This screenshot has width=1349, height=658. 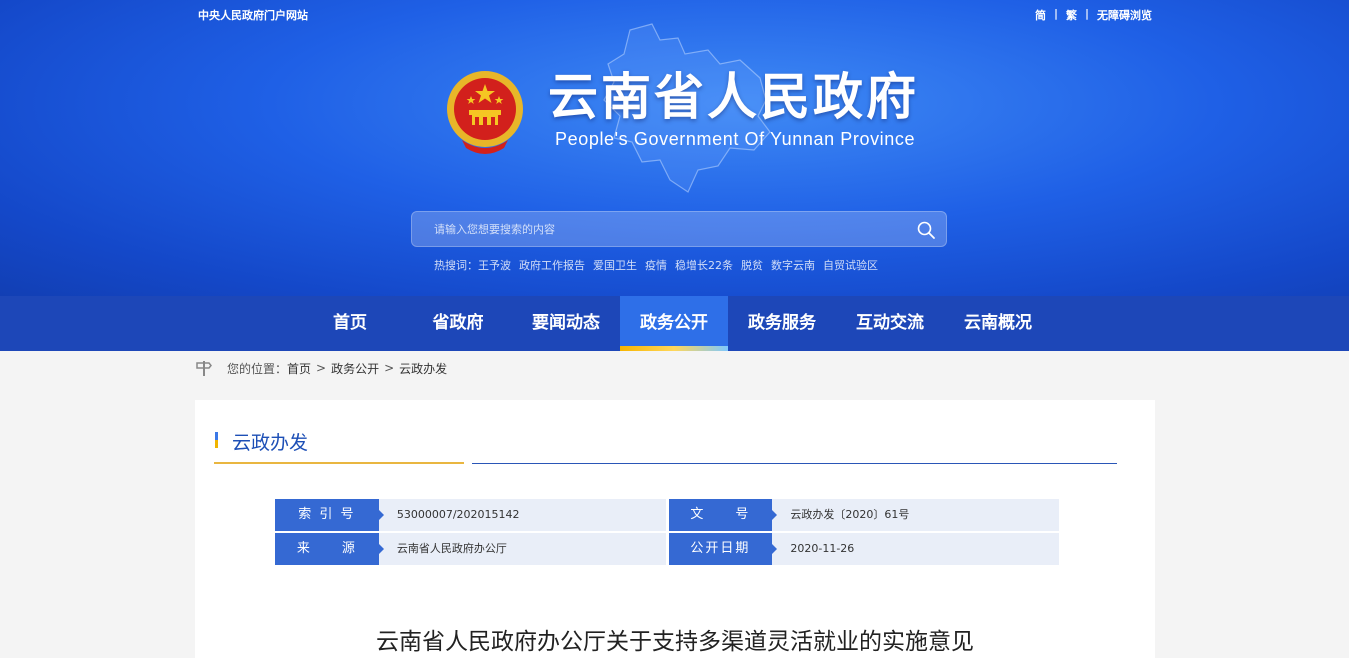 I want to click on breadcrumb: 您的位置： 首页 > 政务公开 > 云政办发, so click(x=321, y=368).